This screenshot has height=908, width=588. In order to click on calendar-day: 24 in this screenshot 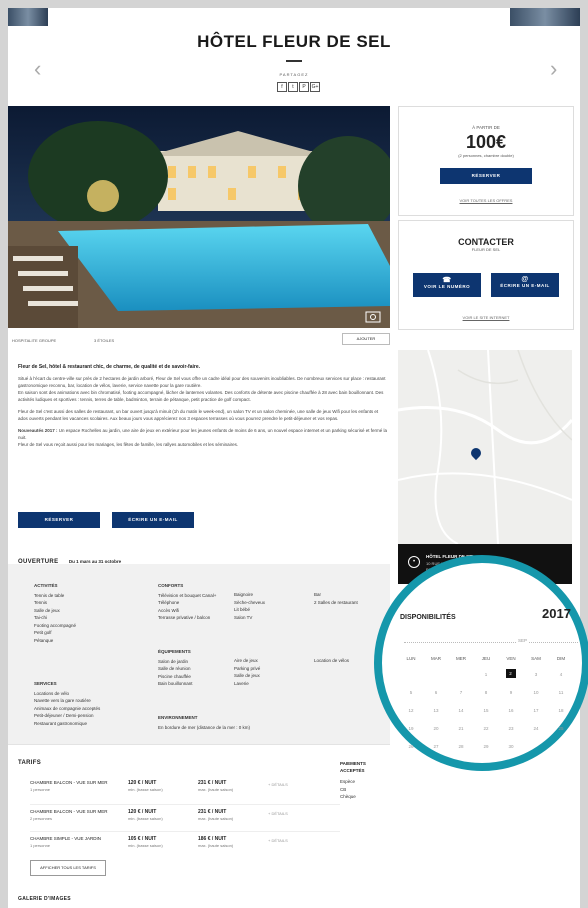, I will do `click(536, 728)`.